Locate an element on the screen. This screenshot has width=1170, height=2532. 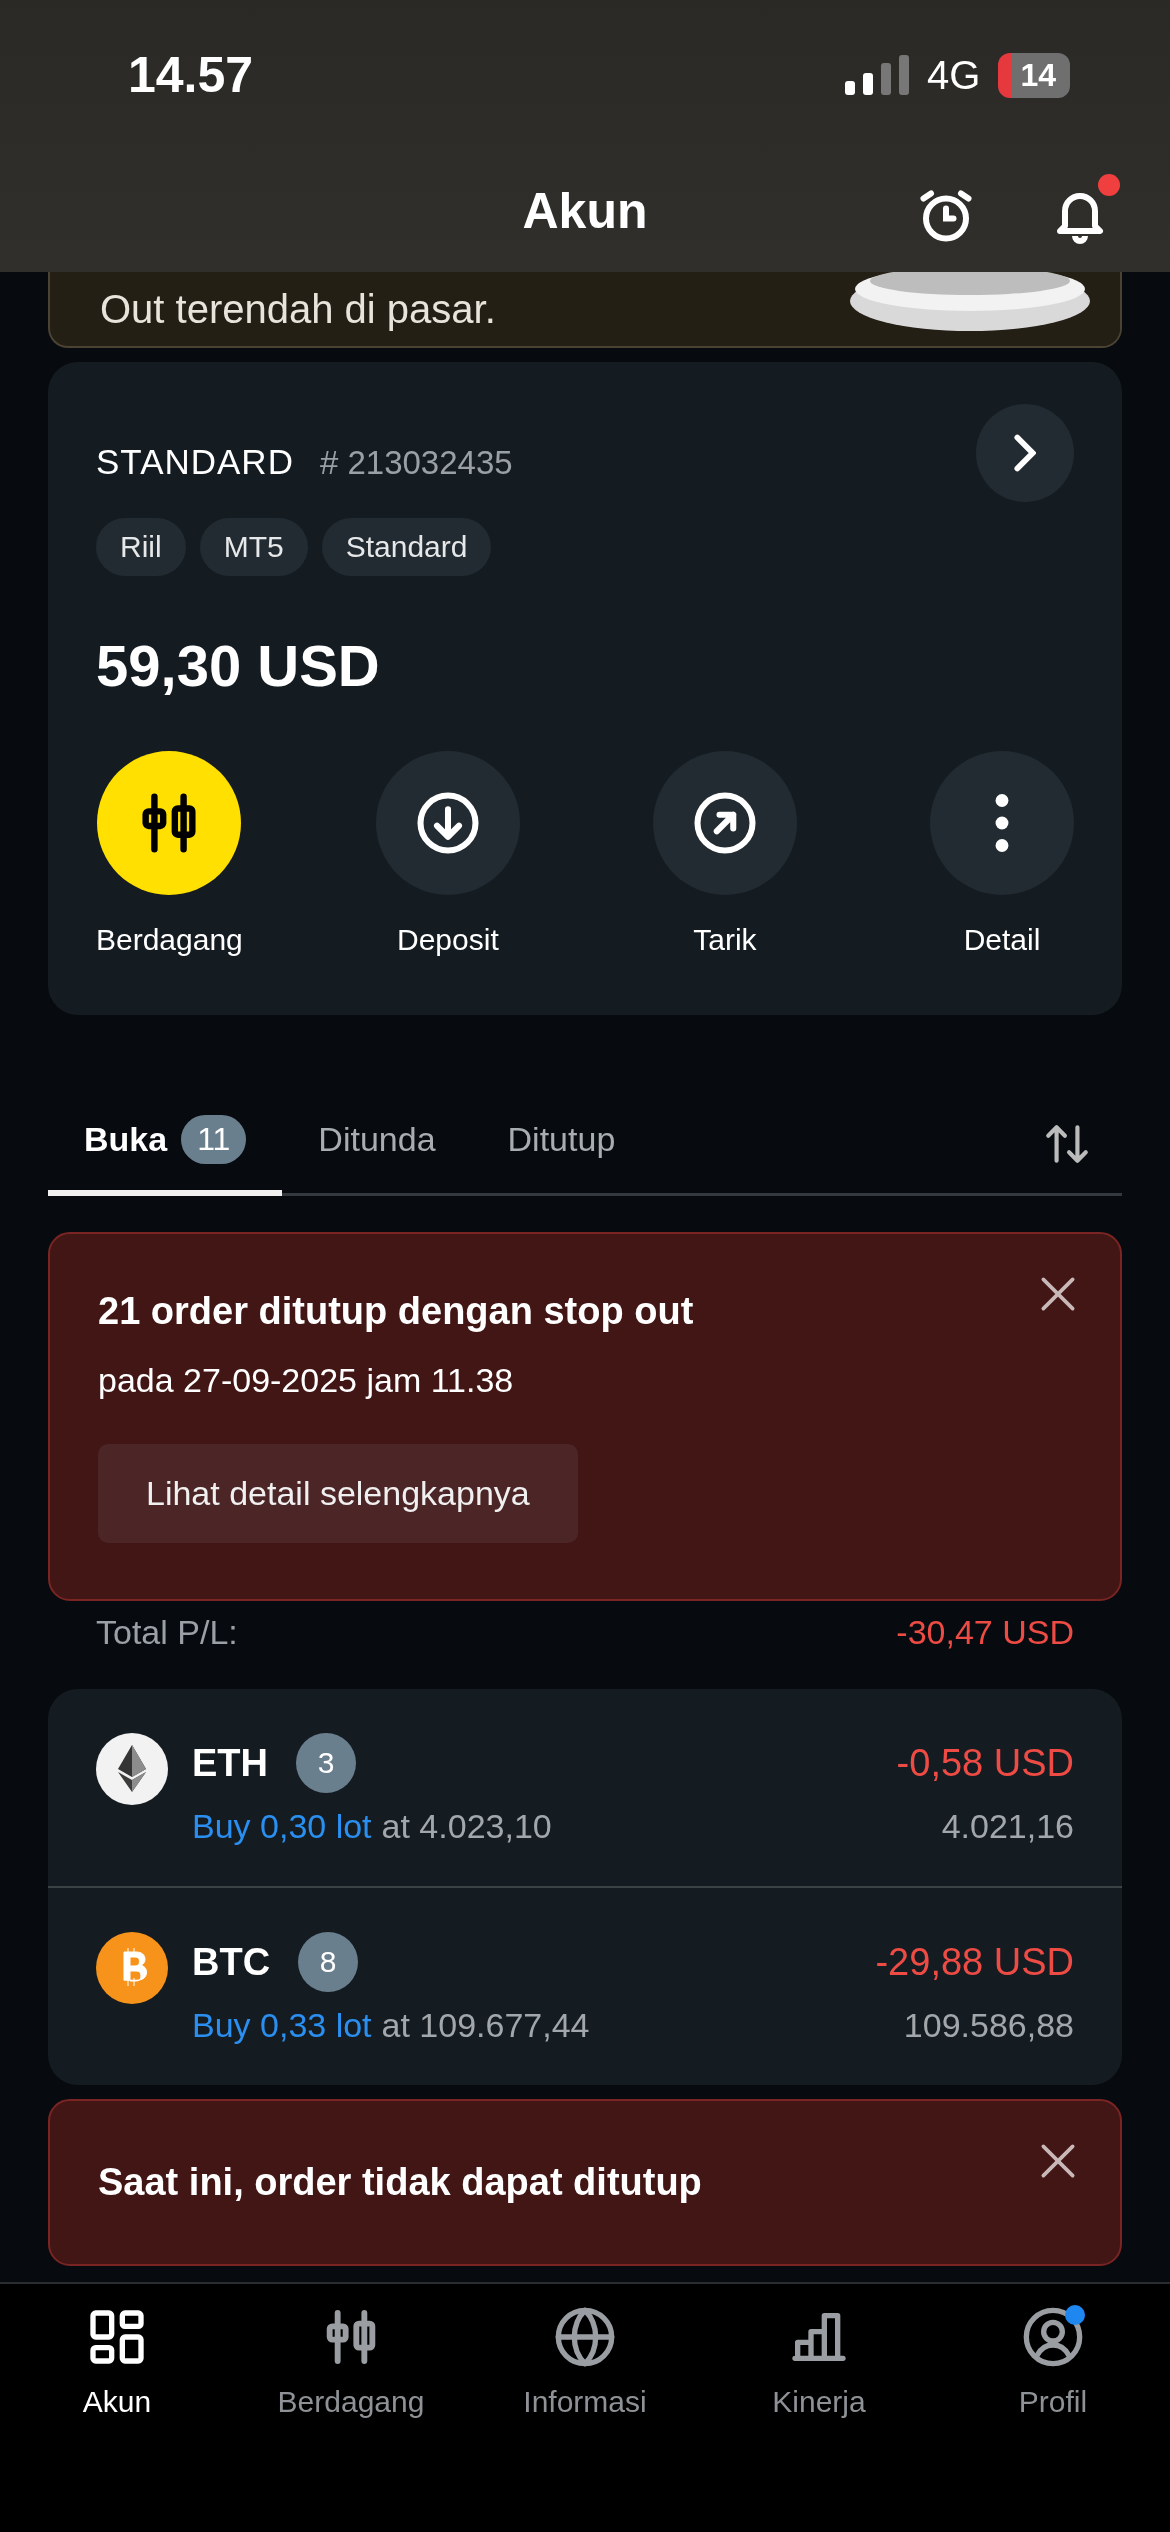
total-pl-value: -30,47 USD is located at coordinates (985, 1633).